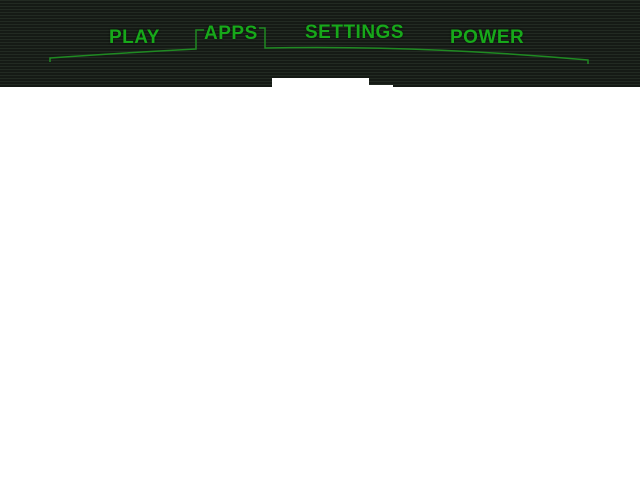  Describe the element at coordinates (487, 38) in the screenshot. I see `tab-power: POWER` at that location.